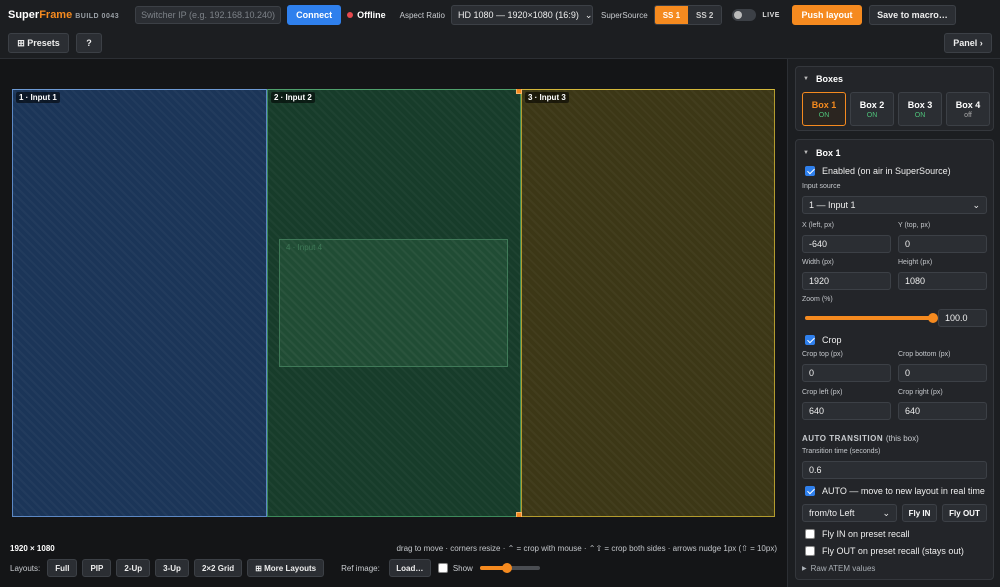  What do you see at coordinates (915, 262) in the screenshot?
I see `height-label: Height (px)` at bounding box center [915, 262].